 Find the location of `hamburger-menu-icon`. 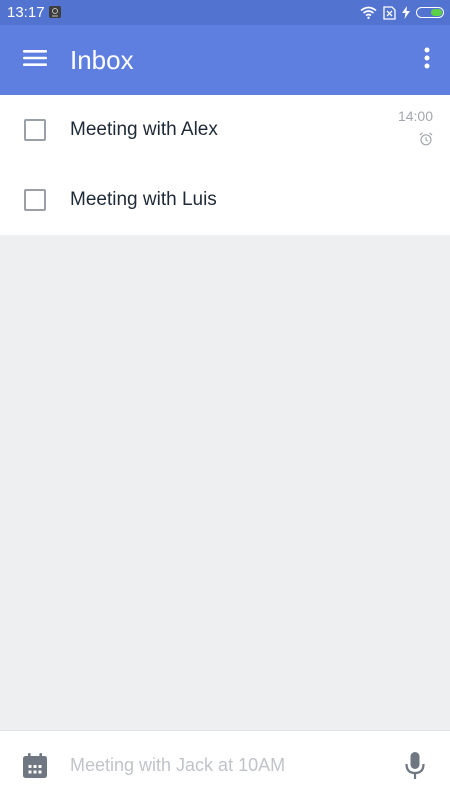

hamburger-menu-icon is located at coordinates (35, 60).